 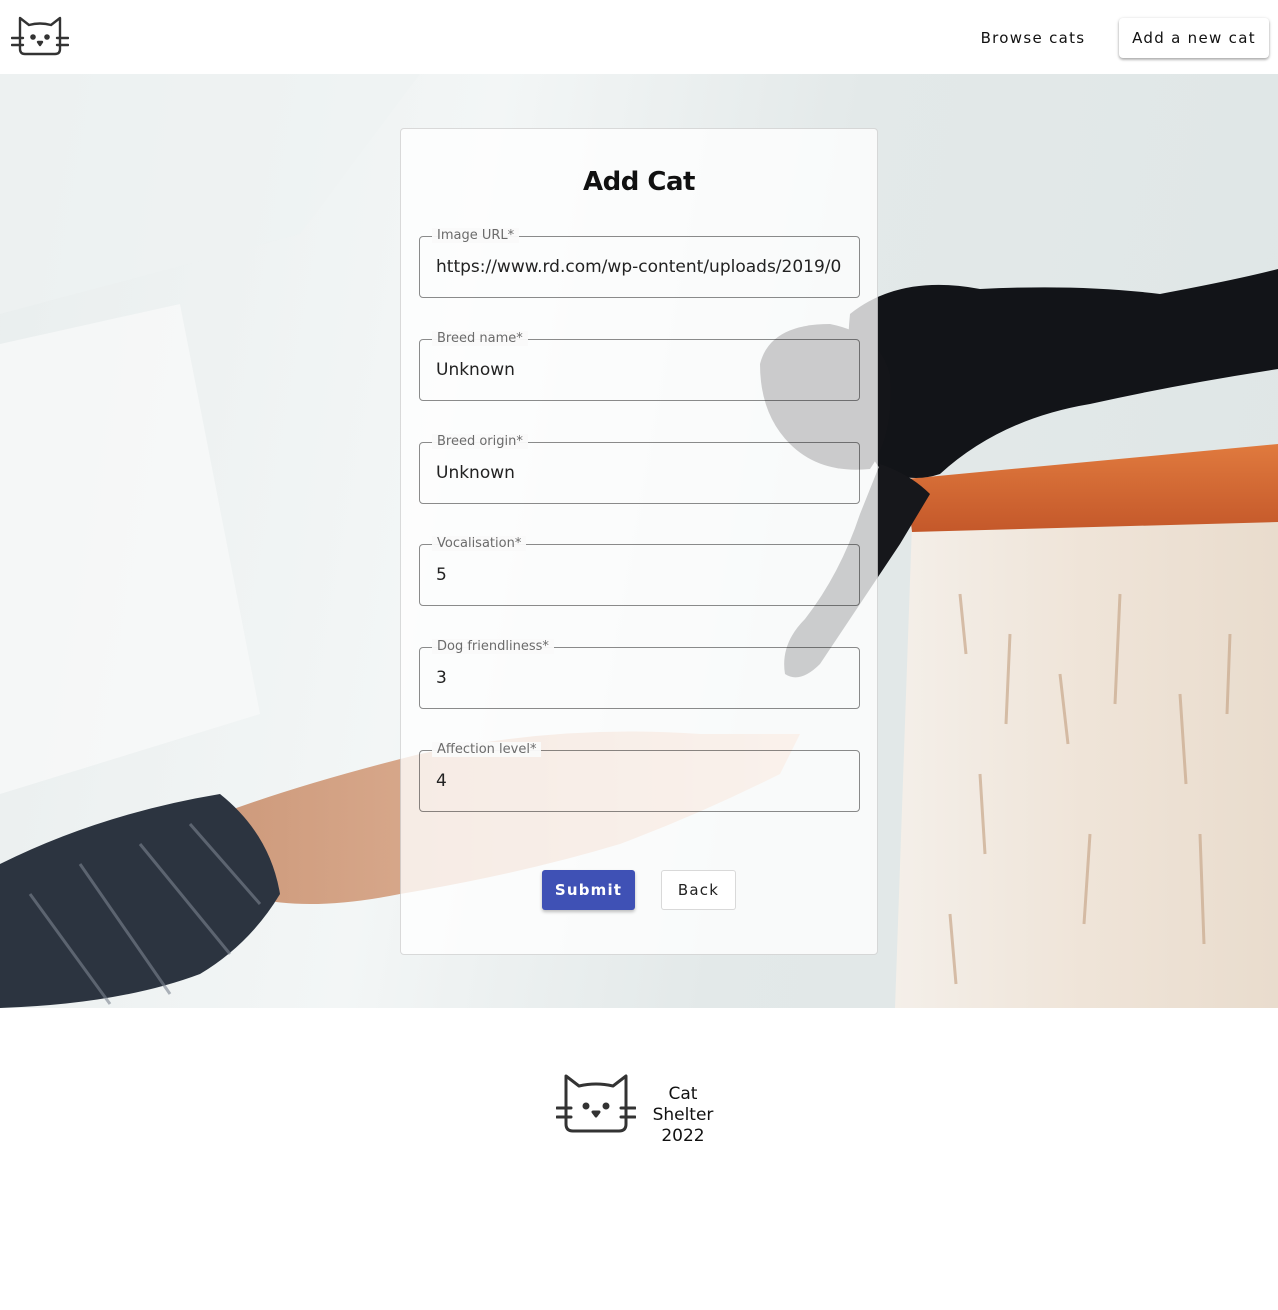 I want to click on breed-origin-input, so click(x=639, y=473).